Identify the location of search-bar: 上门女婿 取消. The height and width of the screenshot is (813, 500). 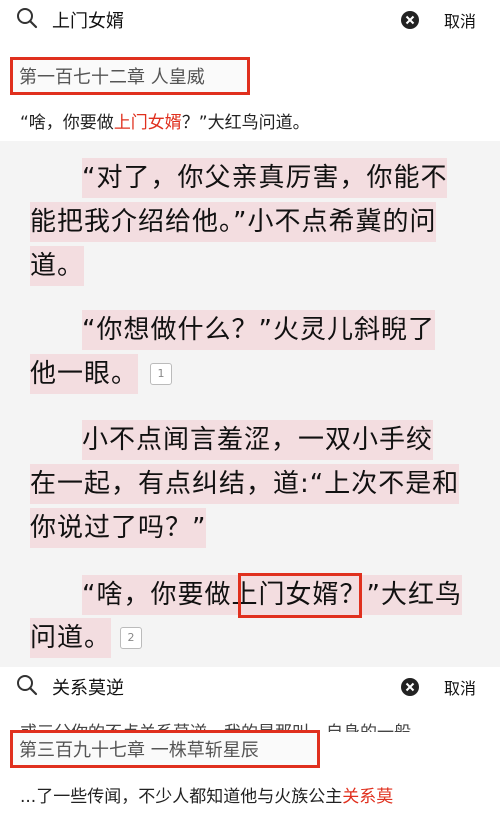
(250, 20).